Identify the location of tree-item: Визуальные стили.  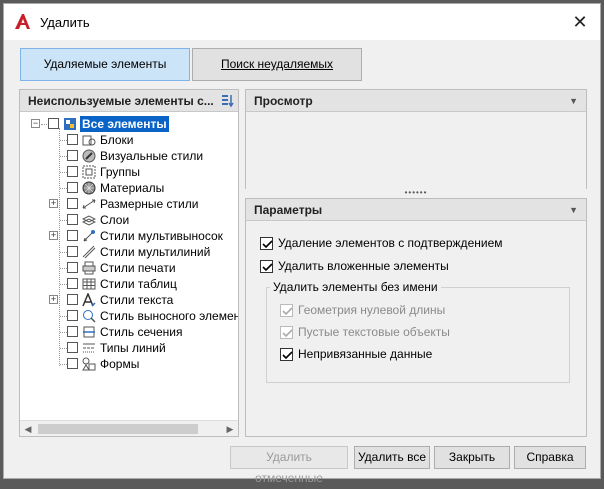
(129, 156).